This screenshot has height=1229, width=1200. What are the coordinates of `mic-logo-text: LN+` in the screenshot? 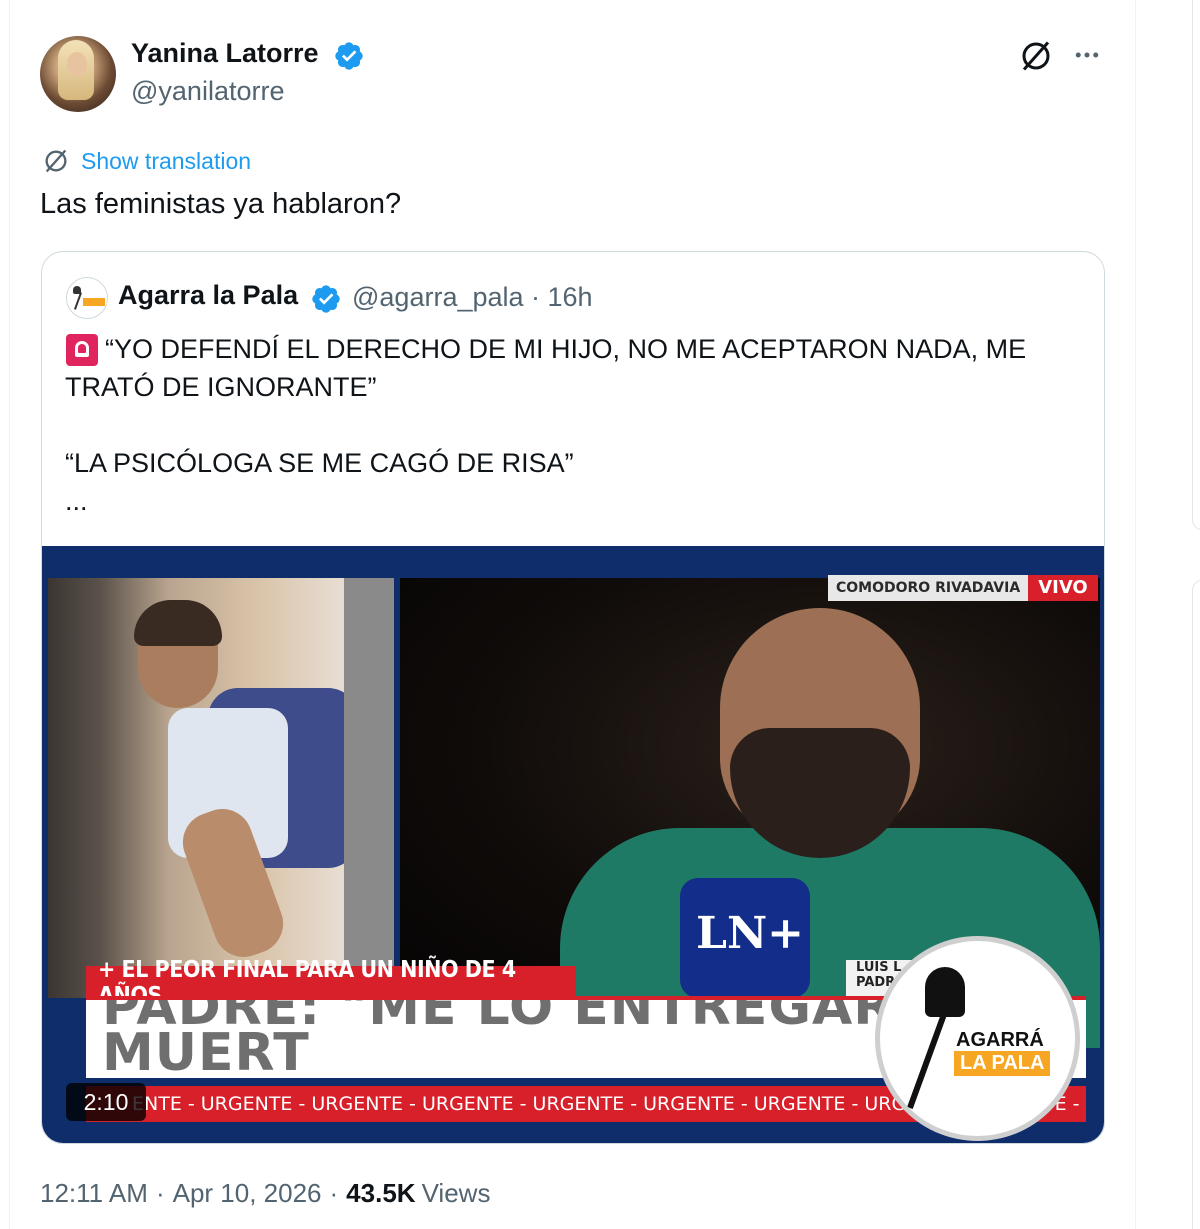 It's located at (750, 933).